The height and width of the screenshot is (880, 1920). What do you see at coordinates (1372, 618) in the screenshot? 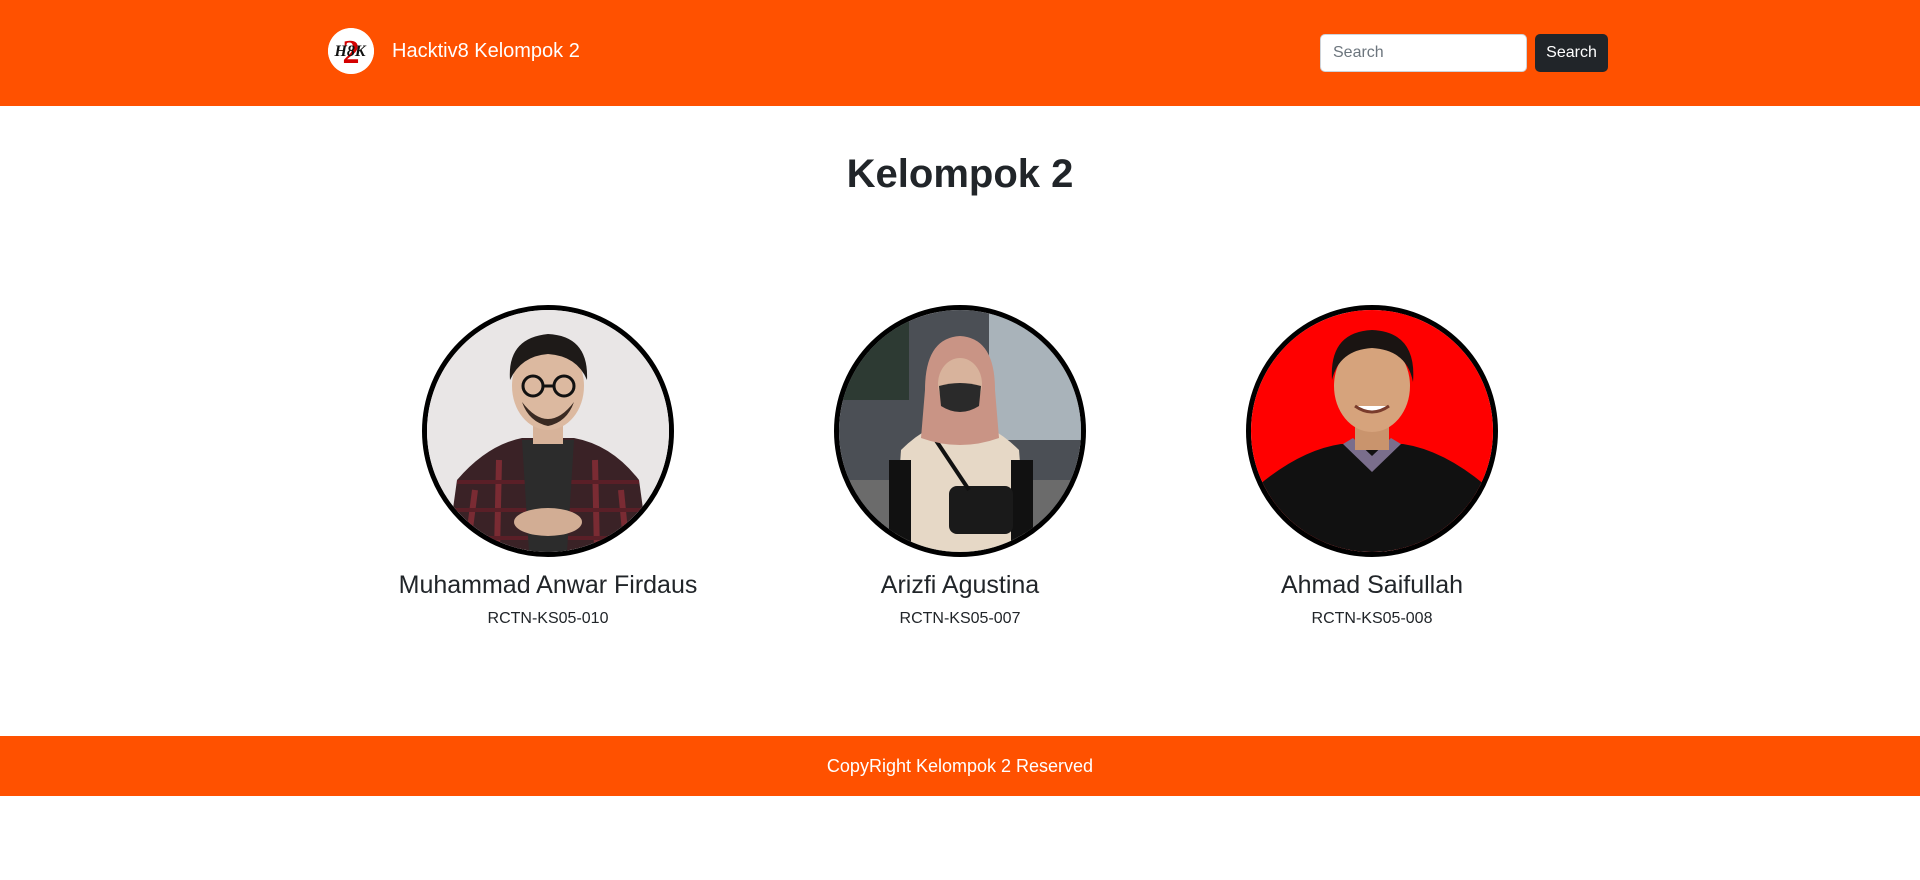
I see `member-id: RCTN-KS05-008` at bounding box center [1372, 618].